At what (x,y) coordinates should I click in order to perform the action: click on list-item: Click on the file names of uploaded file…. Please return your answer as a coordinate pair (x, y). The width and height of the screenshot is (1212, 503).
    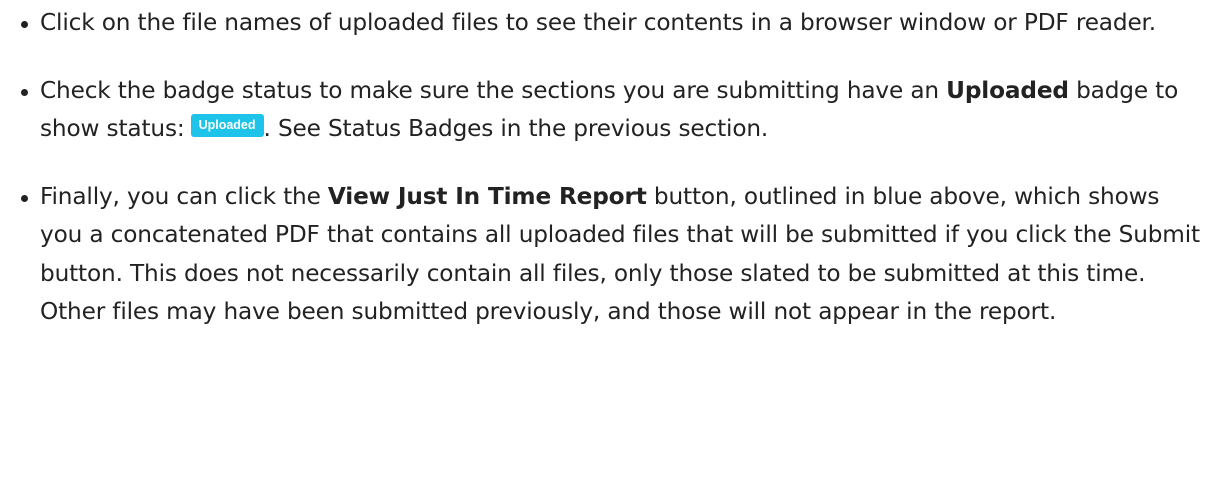
    Looking at the image, I should click on (610, 23).